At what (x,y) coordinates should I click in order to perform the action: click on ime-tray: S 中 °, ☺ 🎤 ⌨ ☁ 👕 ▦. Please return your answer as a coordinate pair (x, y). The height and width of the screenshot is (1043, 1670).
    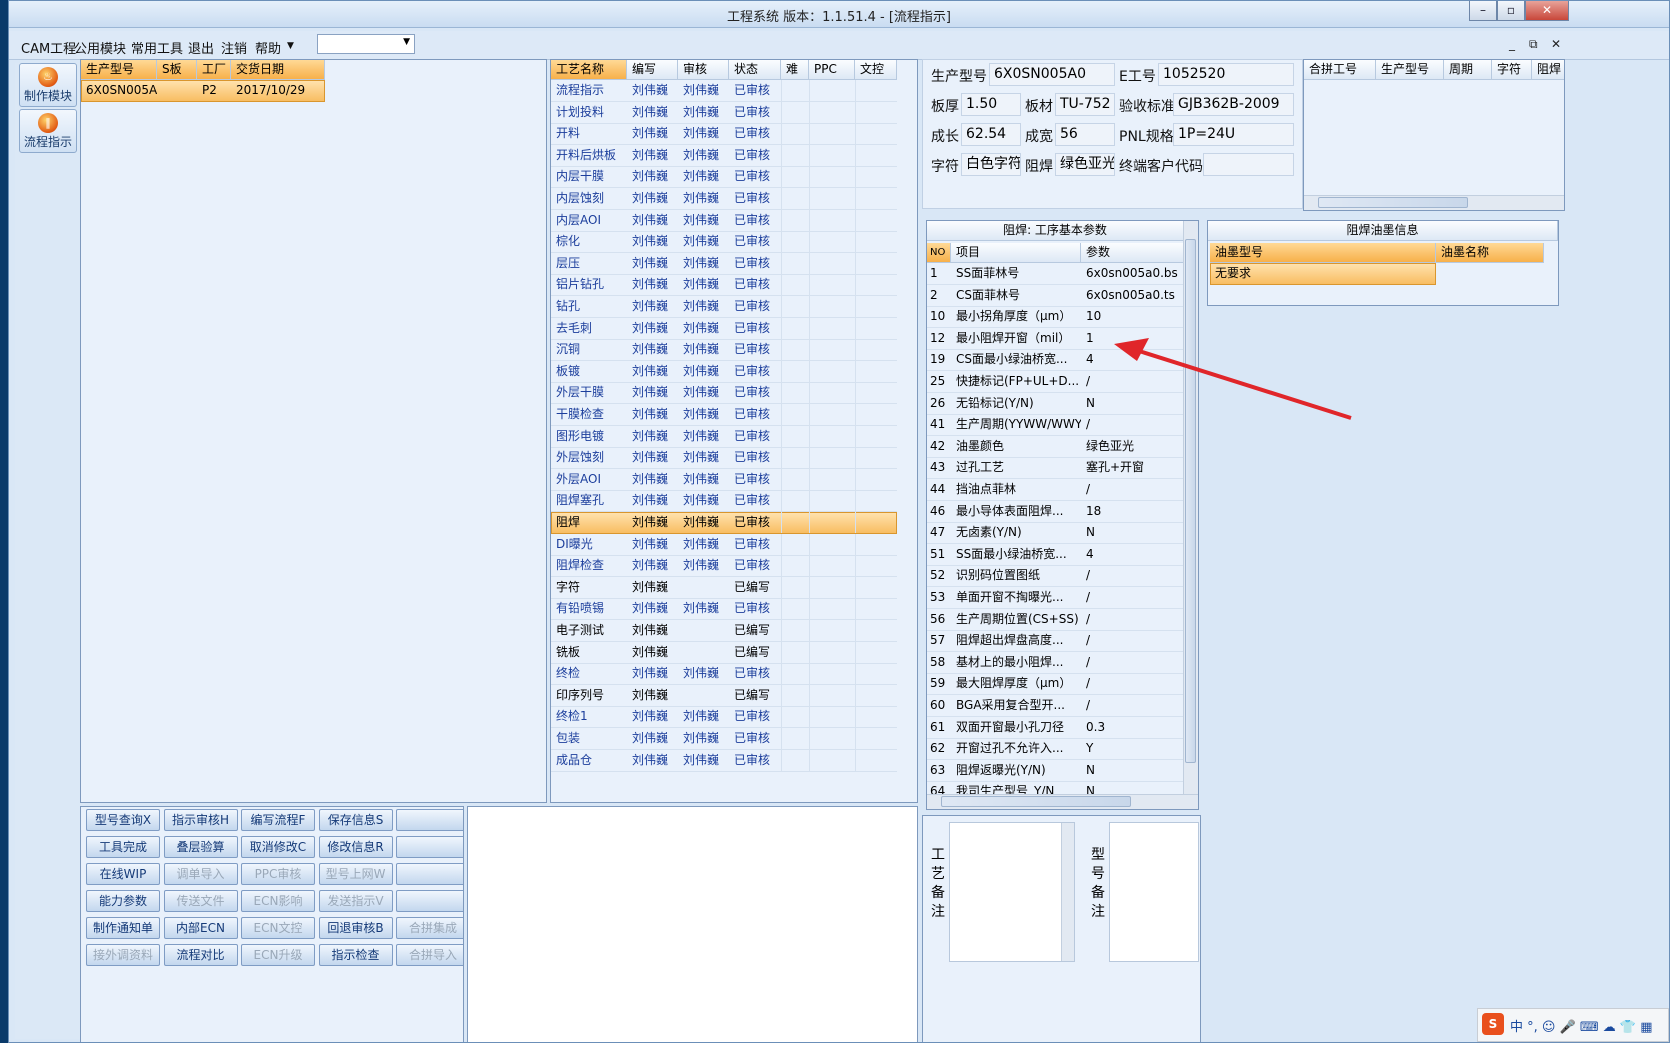
    Looking at the image, I should click on (1573, 1025).